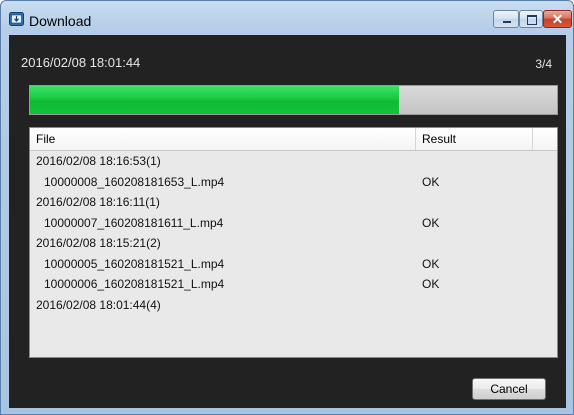 This screenshot has height=415, width=574. I want to click on title-bar: Download ✕, so click(287, 18).